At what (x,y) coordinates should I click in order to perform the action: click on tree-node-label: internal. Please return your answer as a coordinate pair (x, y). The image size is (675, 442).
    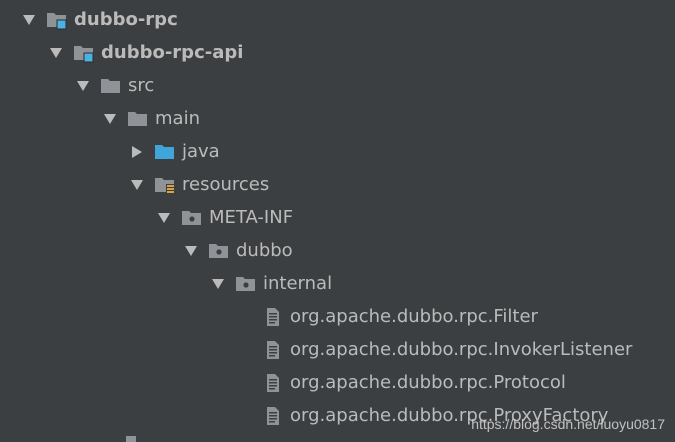
    Looking at the image, I should click on (298, 283).